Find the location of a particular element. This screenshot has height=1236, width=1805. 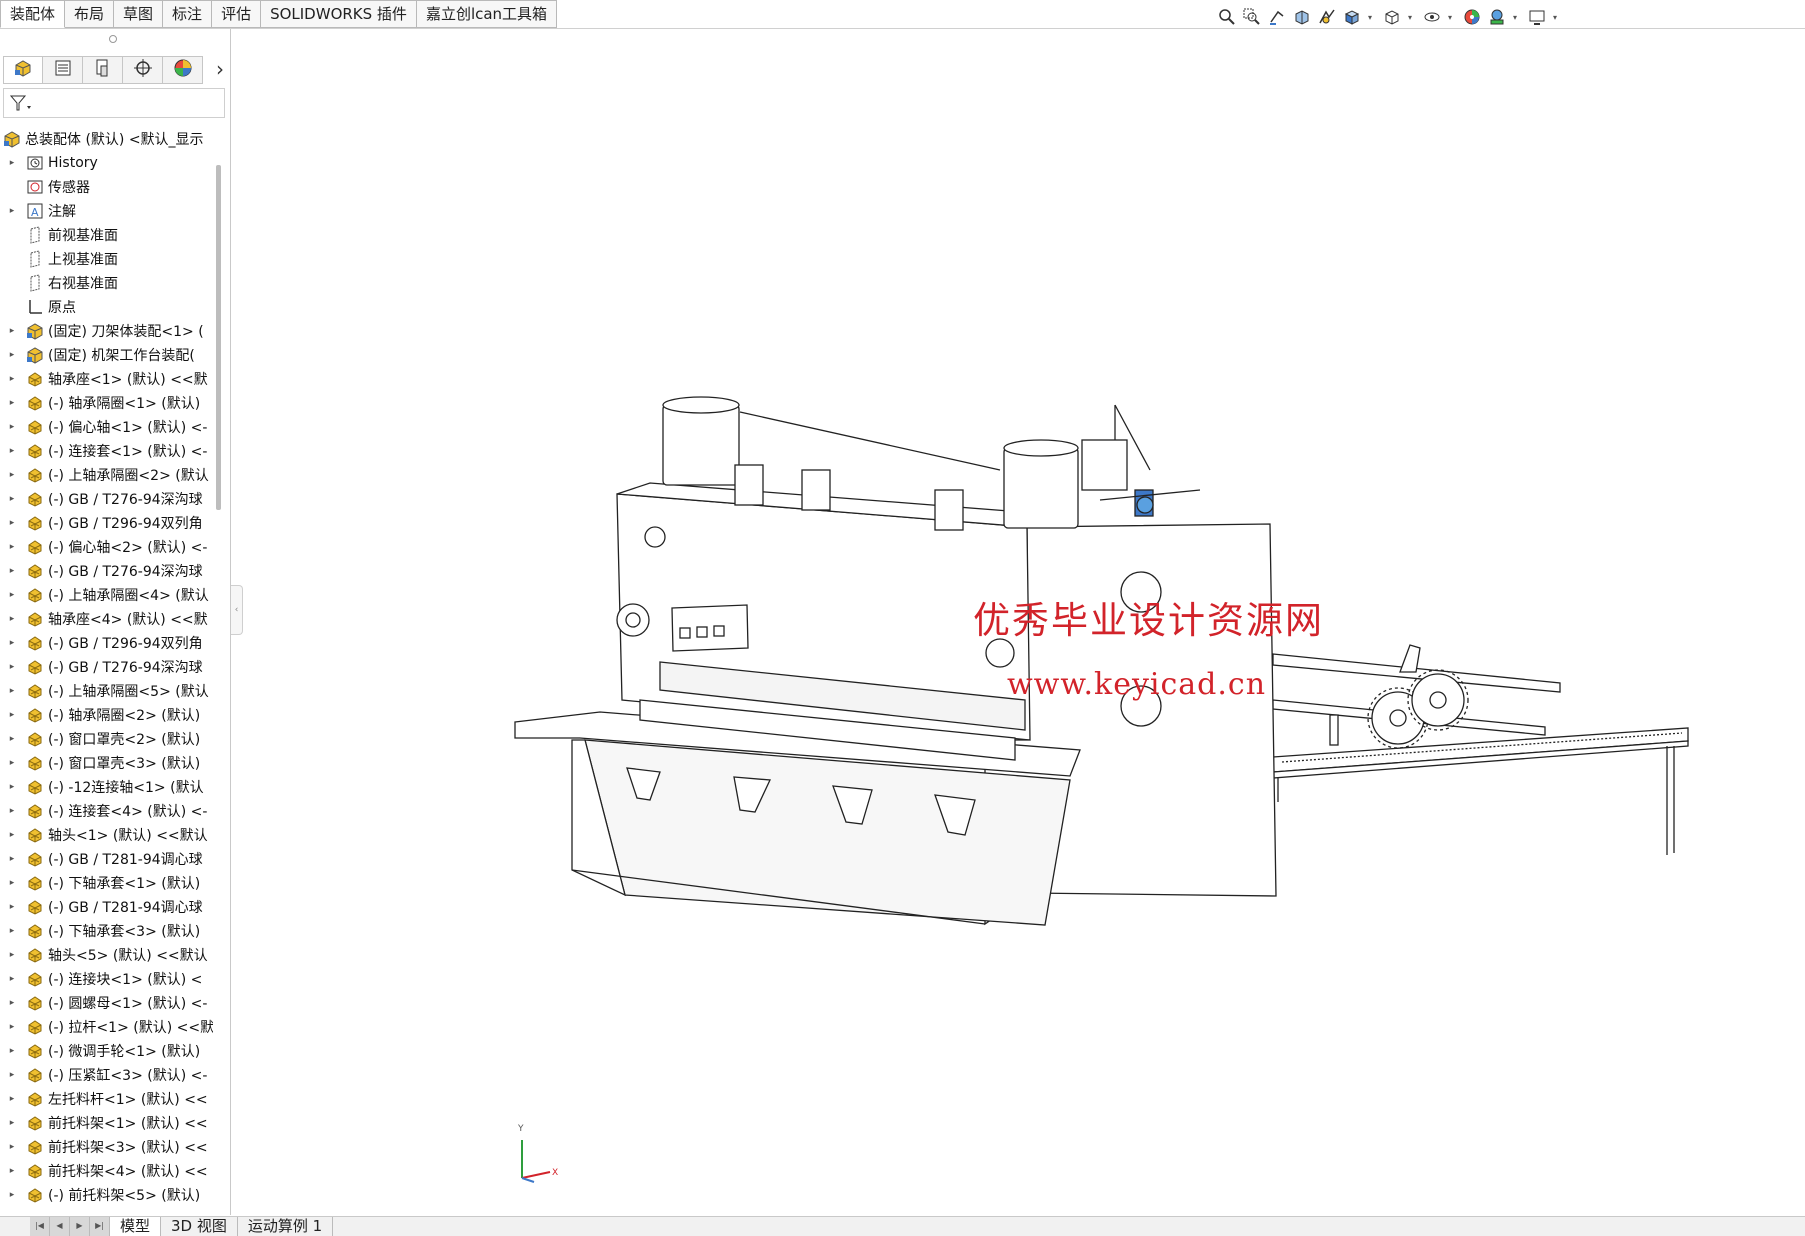

dynamic-annotation-icon is located at coordinates (1327, 17).